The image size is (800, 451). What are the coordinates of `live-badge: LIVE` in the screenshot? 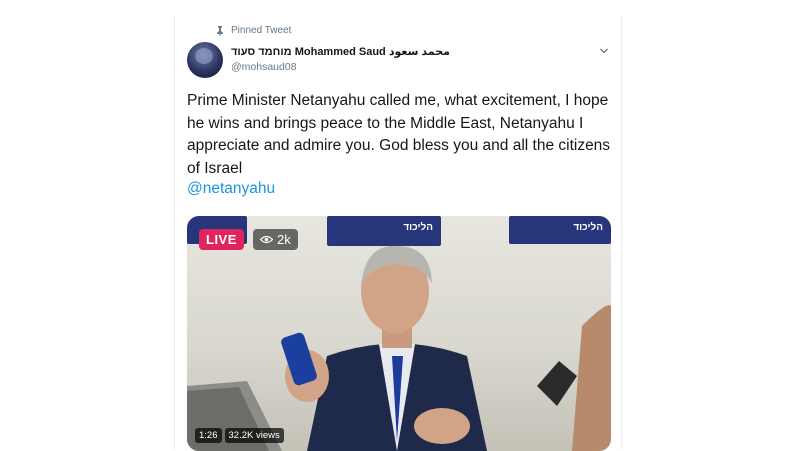 It's located at (221, 239).